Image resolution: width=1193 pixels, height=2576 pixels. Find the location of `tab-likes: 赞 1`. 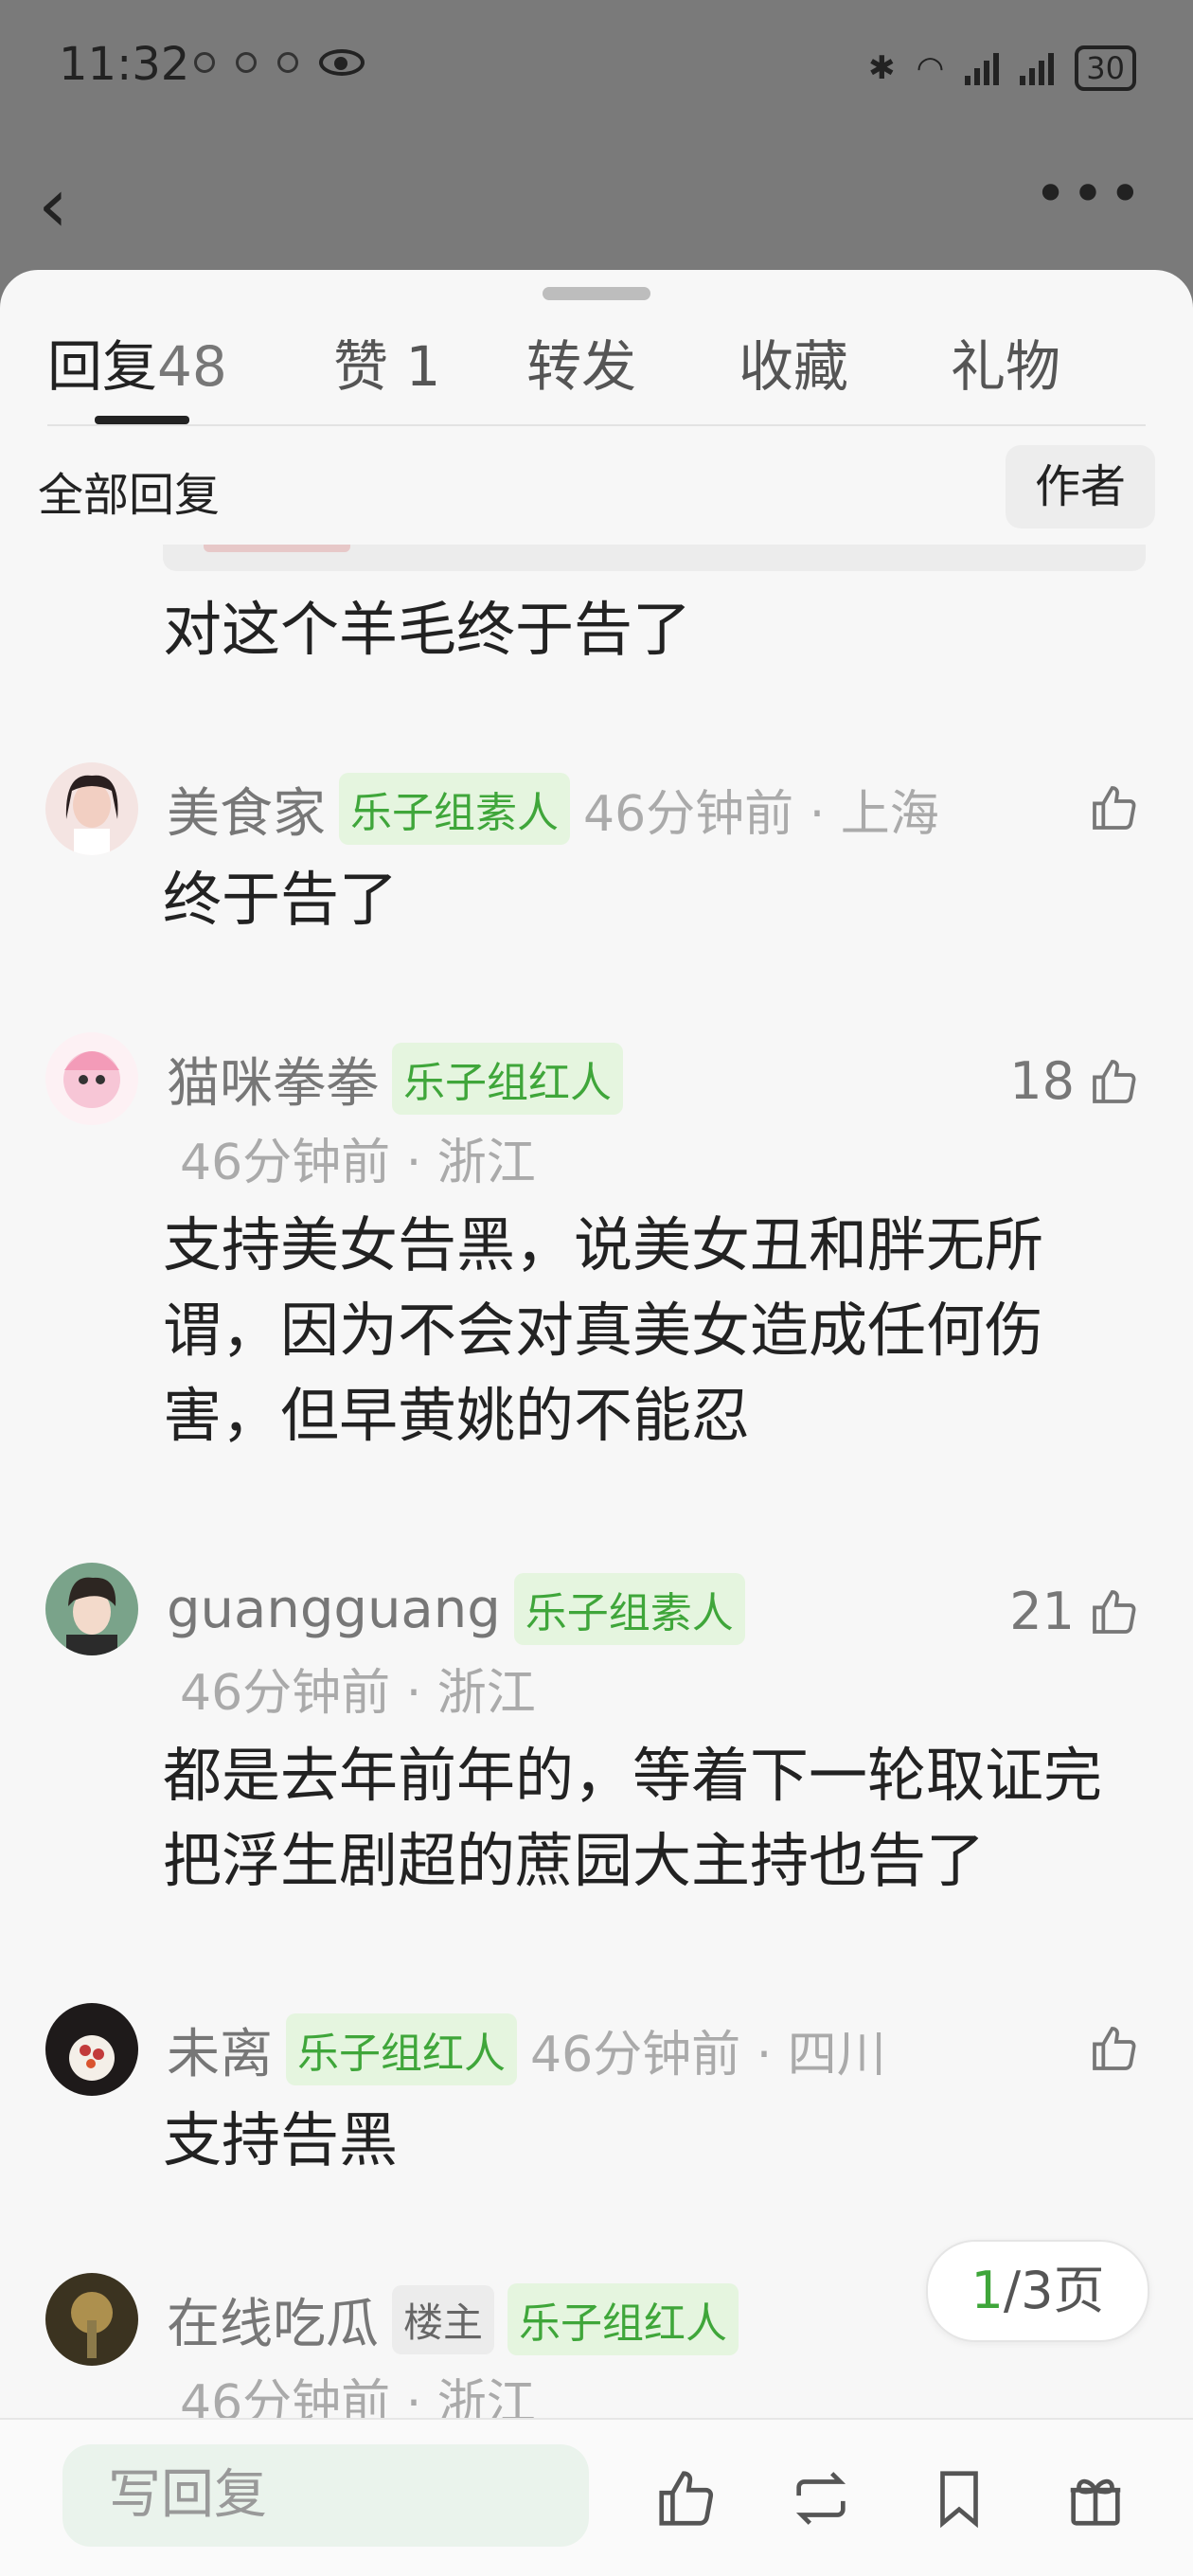

tab-likes: 赞 1 is located at coordinates (386, 362).